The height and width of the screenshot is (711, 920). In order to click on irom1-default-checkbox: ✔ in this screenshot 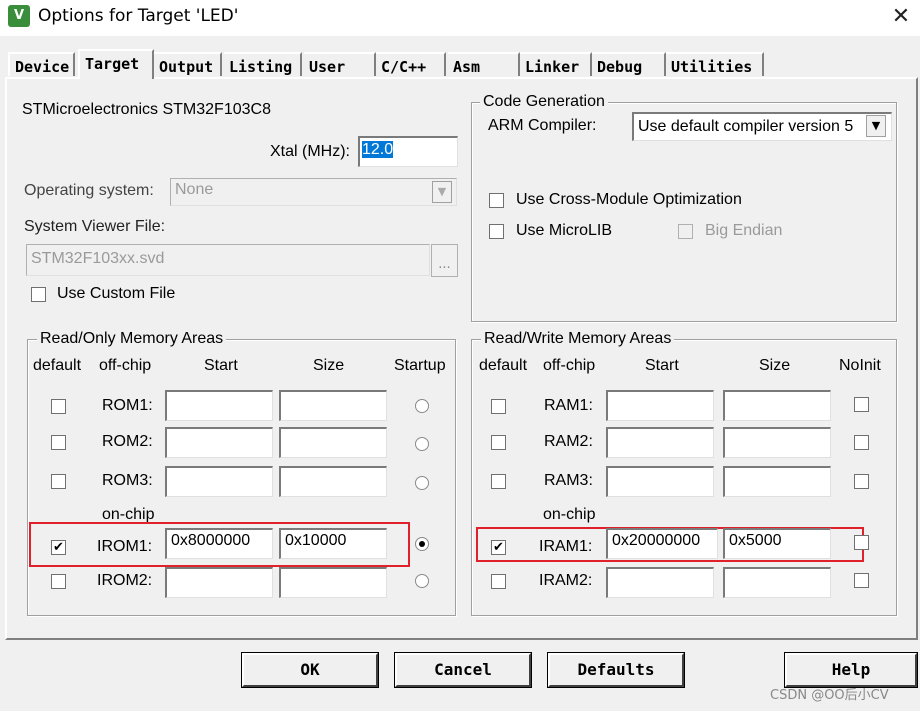, I will do `click(58, 547)`.